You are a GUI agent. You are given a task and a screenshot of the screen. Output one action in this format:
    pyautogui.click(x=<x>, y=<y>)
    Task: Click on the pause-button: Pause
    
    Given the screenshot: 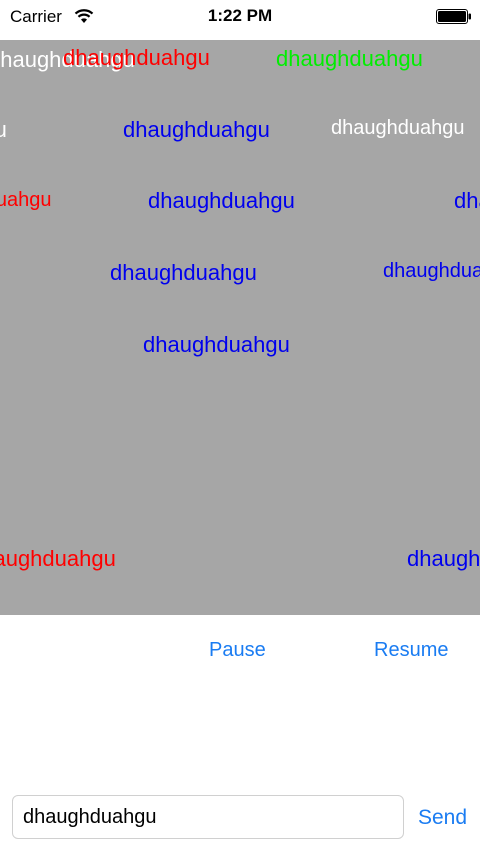 What is the action you would take?
    pyautogui.click(x=237, y=650)
    